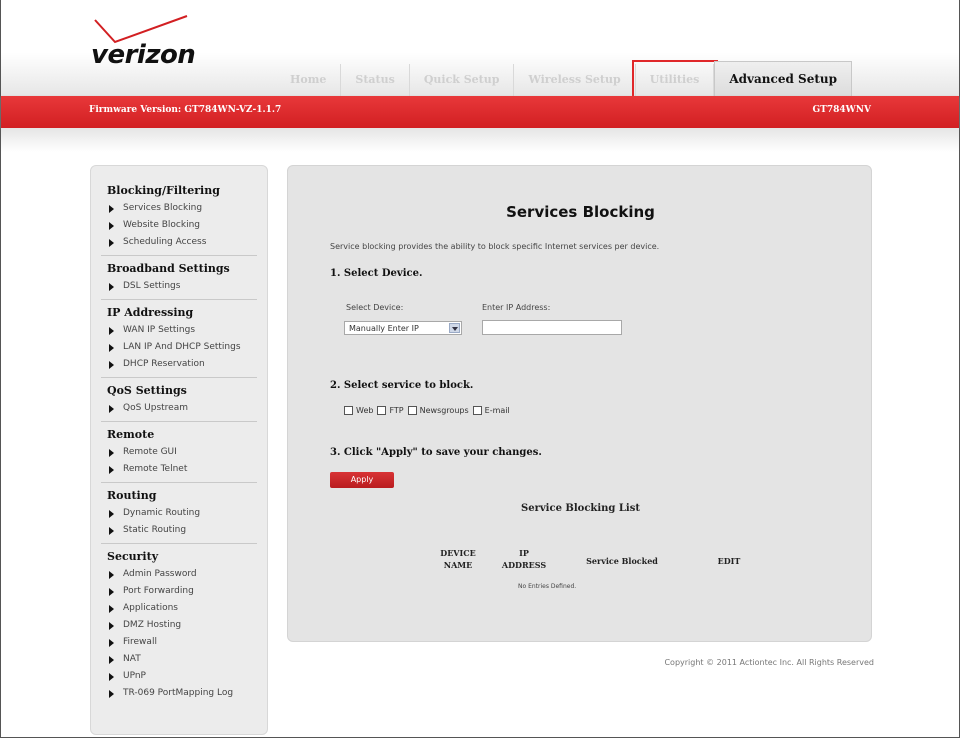  I want to click on sidebar-item-label: TR-069 PortMapping Log, so click(178, 693).